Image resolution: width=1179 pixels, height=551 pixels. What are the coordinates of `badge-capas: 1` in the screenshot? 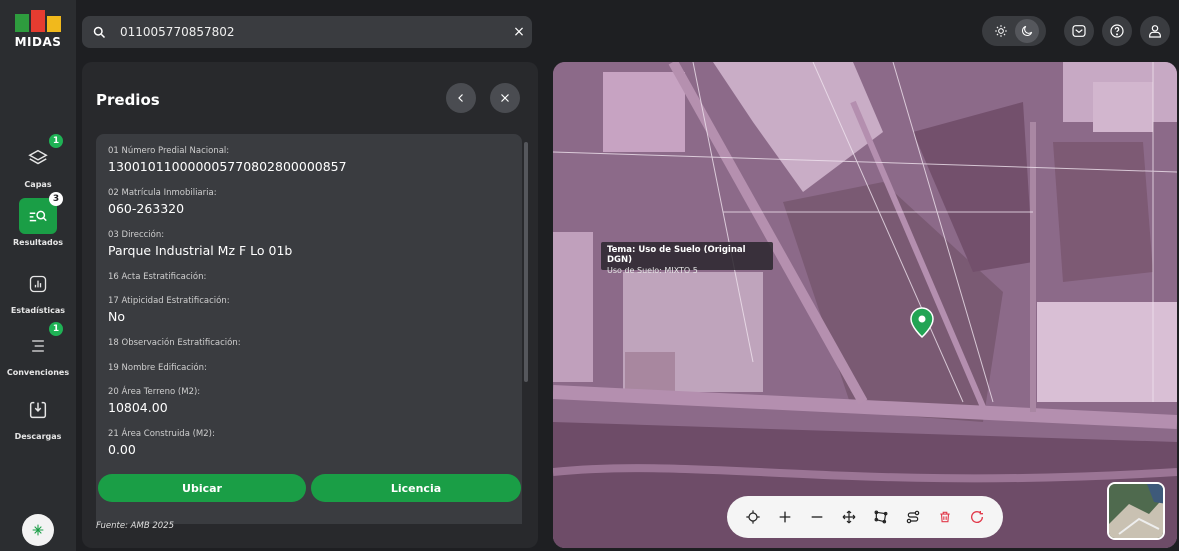 It's located at (56, 141).